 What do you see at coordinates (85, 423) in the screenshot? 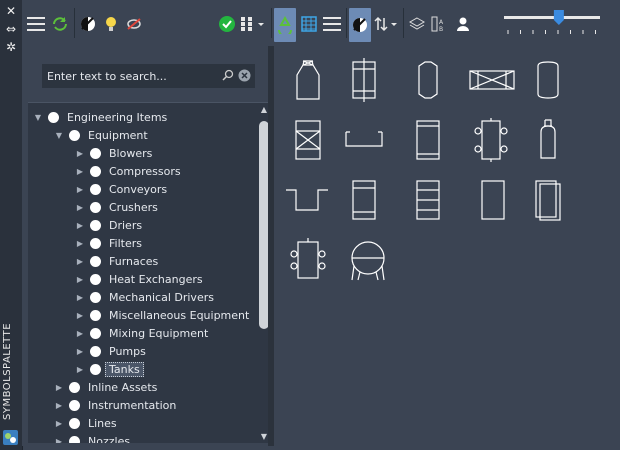
I see `tree-item: ▶ Lines` at bounding box center [85, 423].